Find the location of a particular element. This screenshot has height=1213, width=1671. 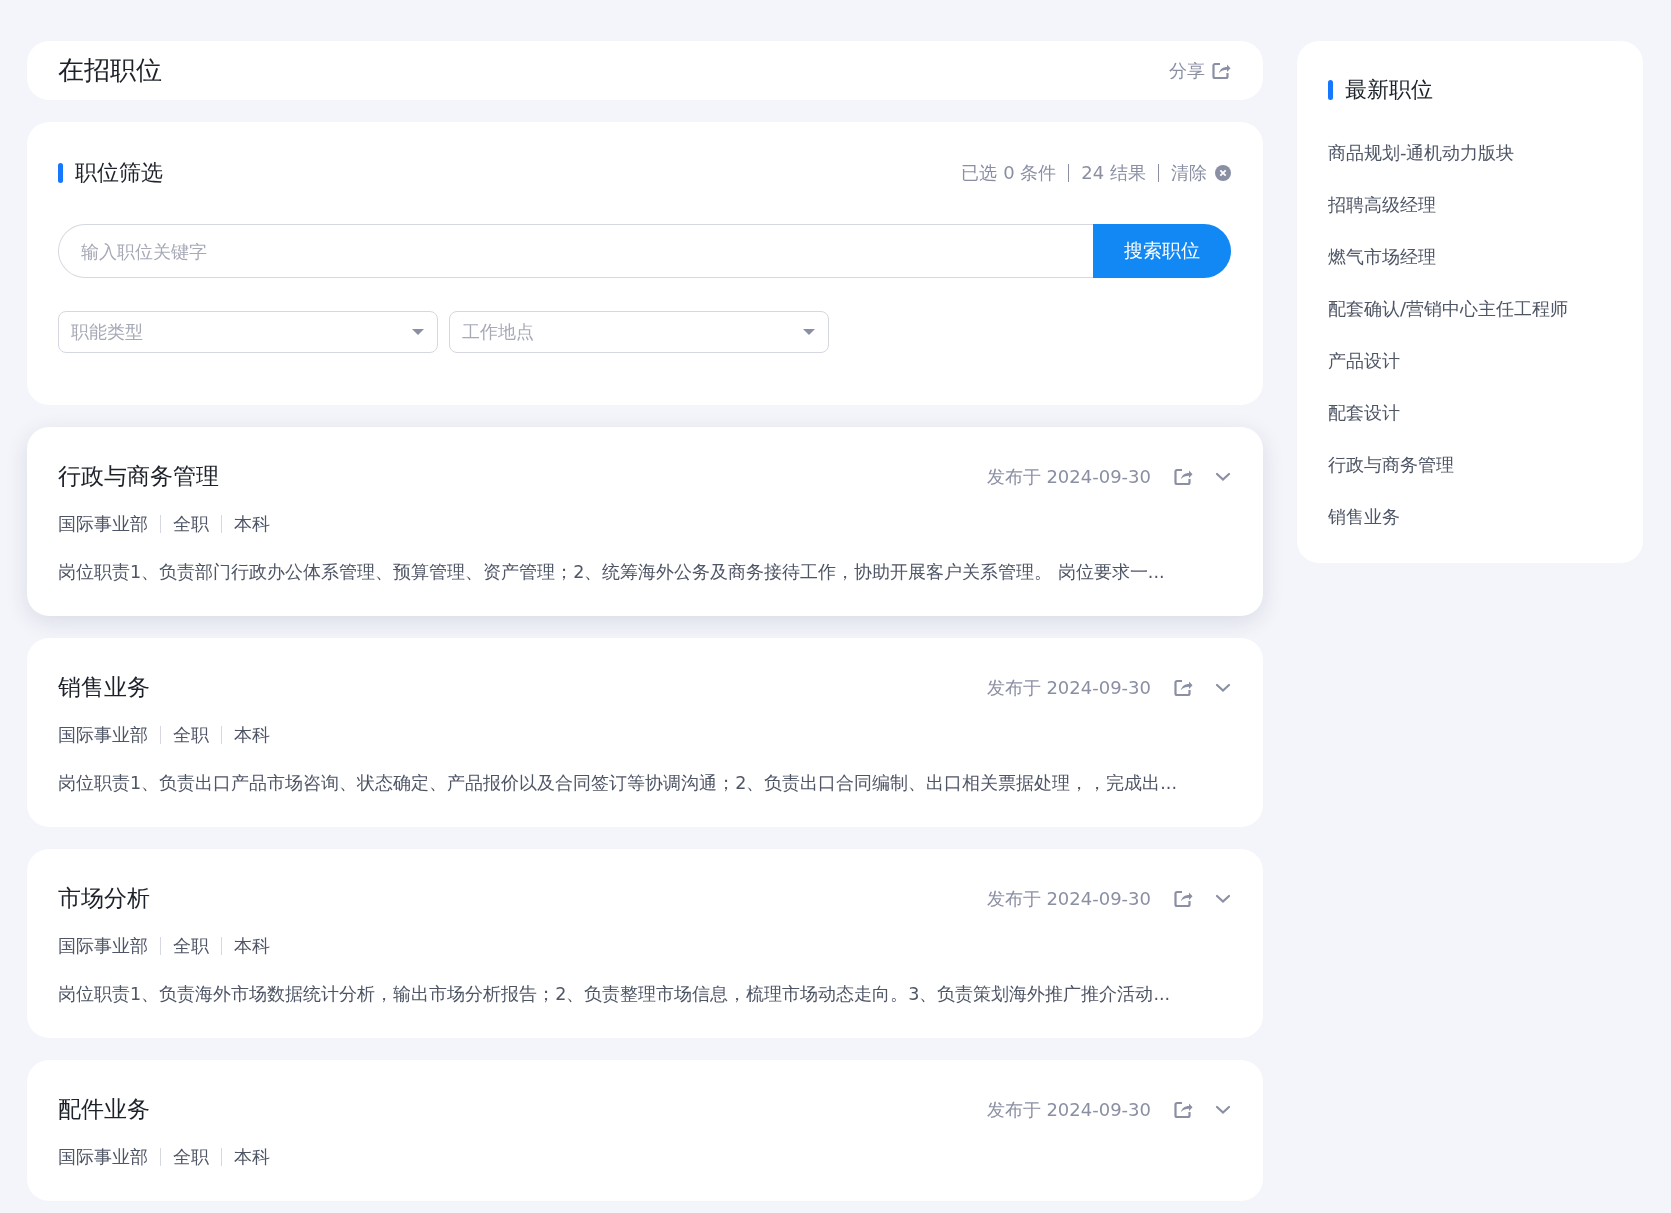

section-title: 职位筛选 is located at coordinates (110, 173).